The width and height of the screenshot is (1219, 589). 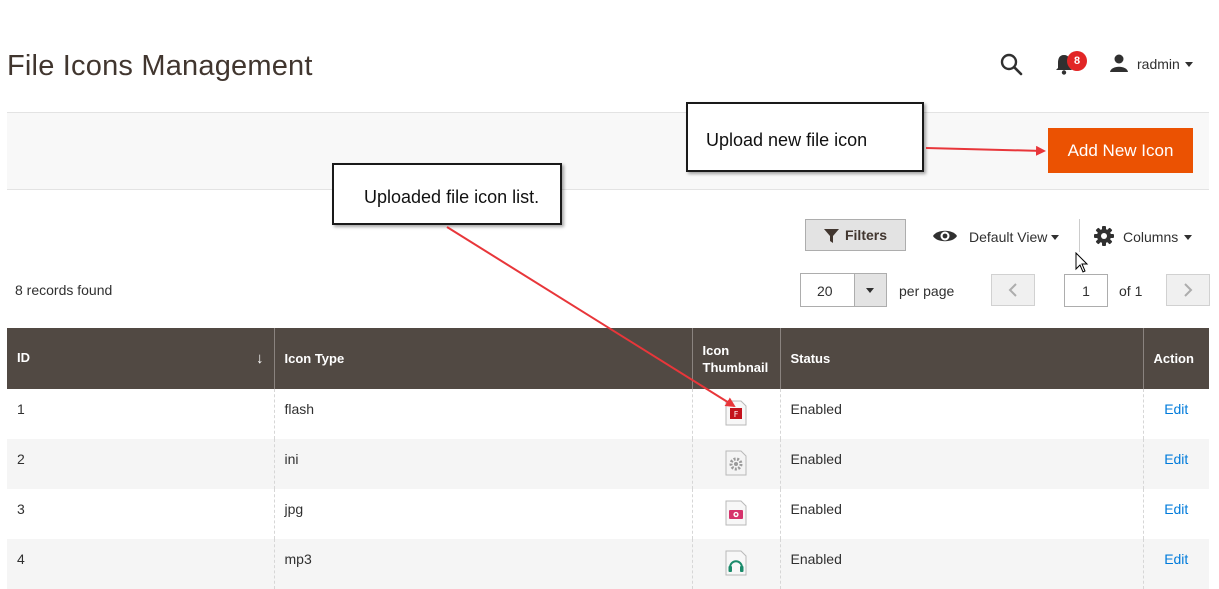 What do you see at coordinates (1150, 237) in the screenshot?
I see `columns-dropdown: Columns` at bounding box center [1150, 237].